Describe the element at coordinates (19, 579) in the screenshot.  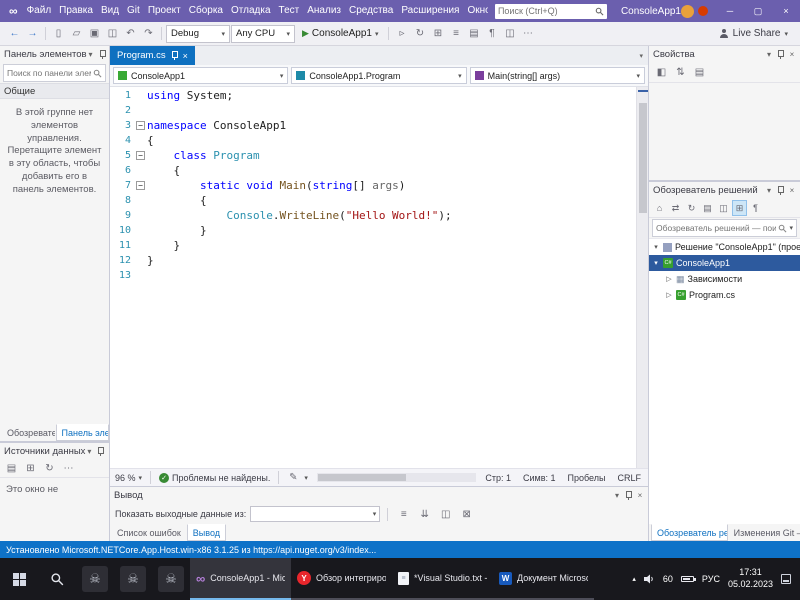
I see `start-button` at that location.